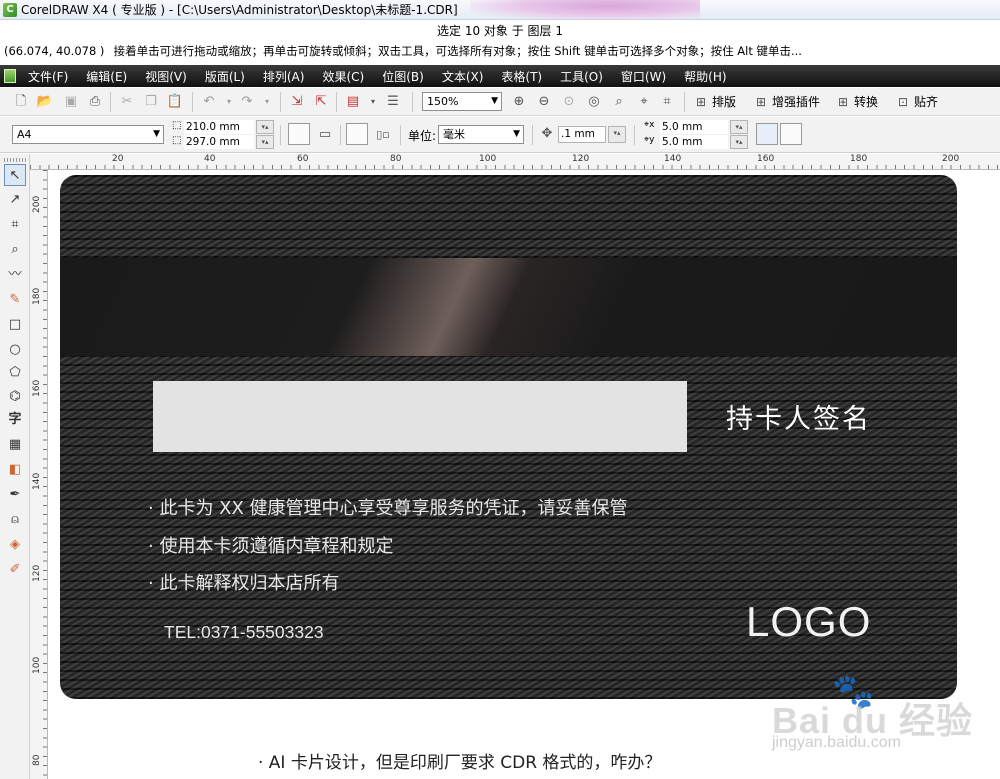 Image resolution: width=1000 pixels, height=779 pixels. I want to click on launcher-dropdown-icon: ▾, so click(373, 102).